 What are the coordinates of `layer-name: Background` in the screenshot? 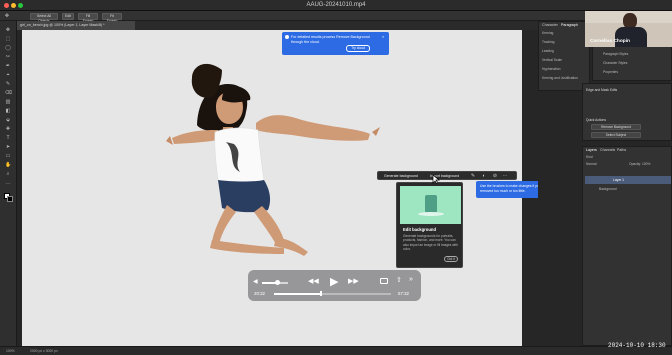 It's located at (608, 189).